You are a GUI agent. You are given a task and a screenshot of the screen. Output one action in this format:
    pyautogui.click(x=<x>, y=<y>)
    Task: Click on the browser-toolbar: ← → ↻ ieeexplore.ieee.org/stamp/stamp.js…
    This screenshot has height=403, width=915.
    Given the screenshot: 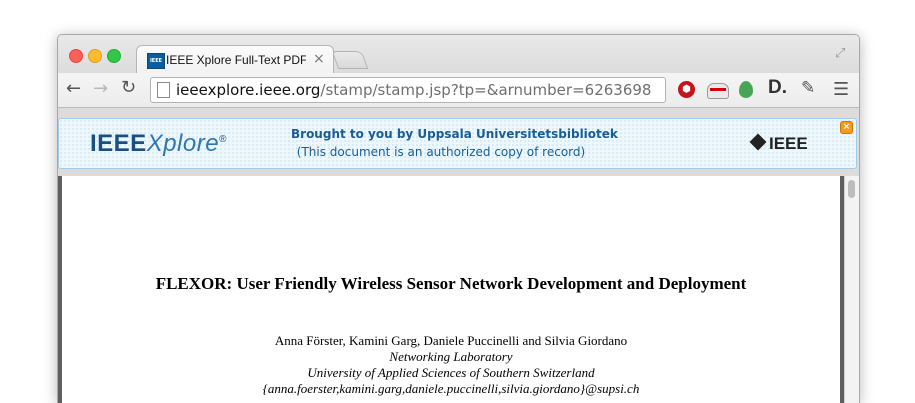 What is the action you would take?
    pyautogui.click(x=458, y=90)
    